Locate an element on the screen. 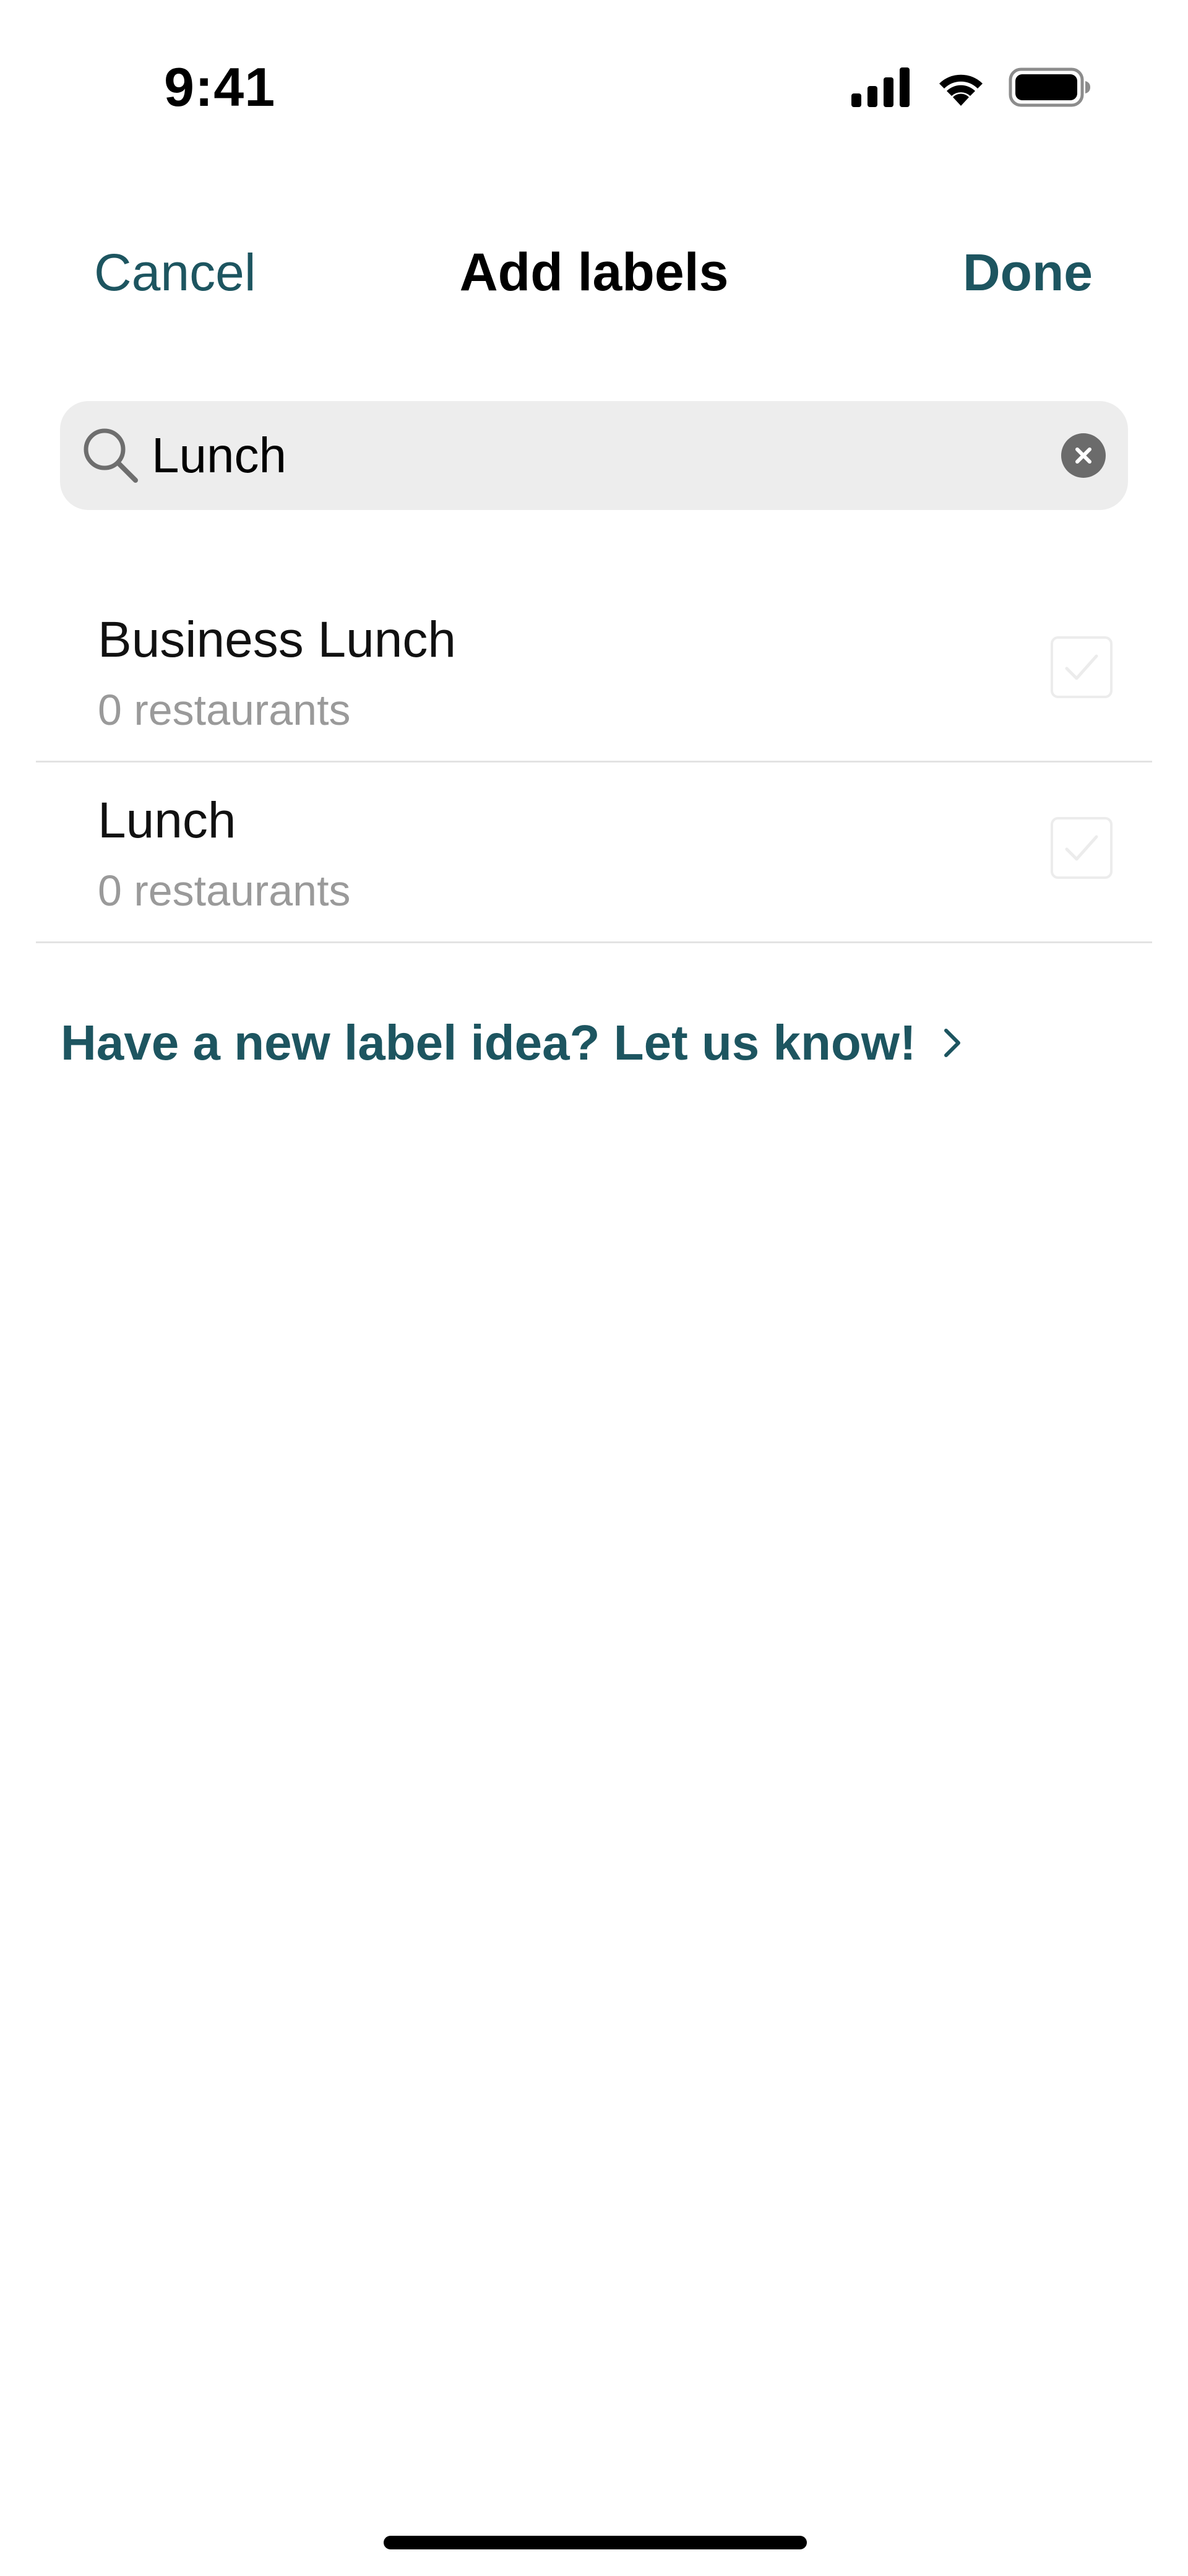  label-name: Lunch is located at coordinates (167, 820).